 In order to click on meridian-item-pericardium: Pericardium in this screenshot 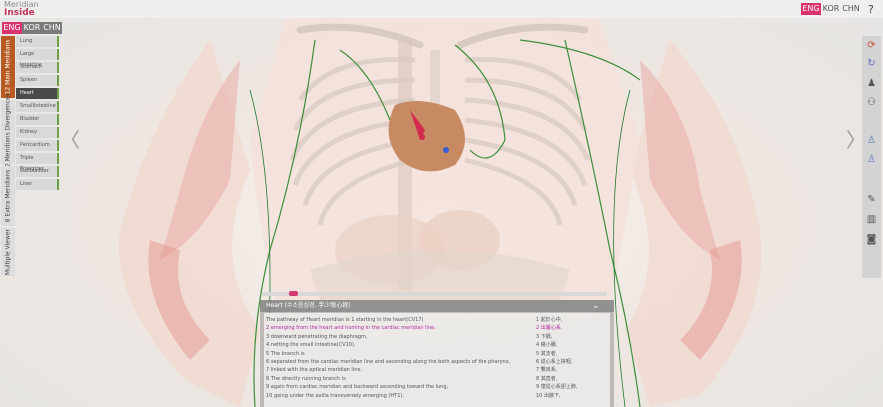, I will do `click(37, 145)`.